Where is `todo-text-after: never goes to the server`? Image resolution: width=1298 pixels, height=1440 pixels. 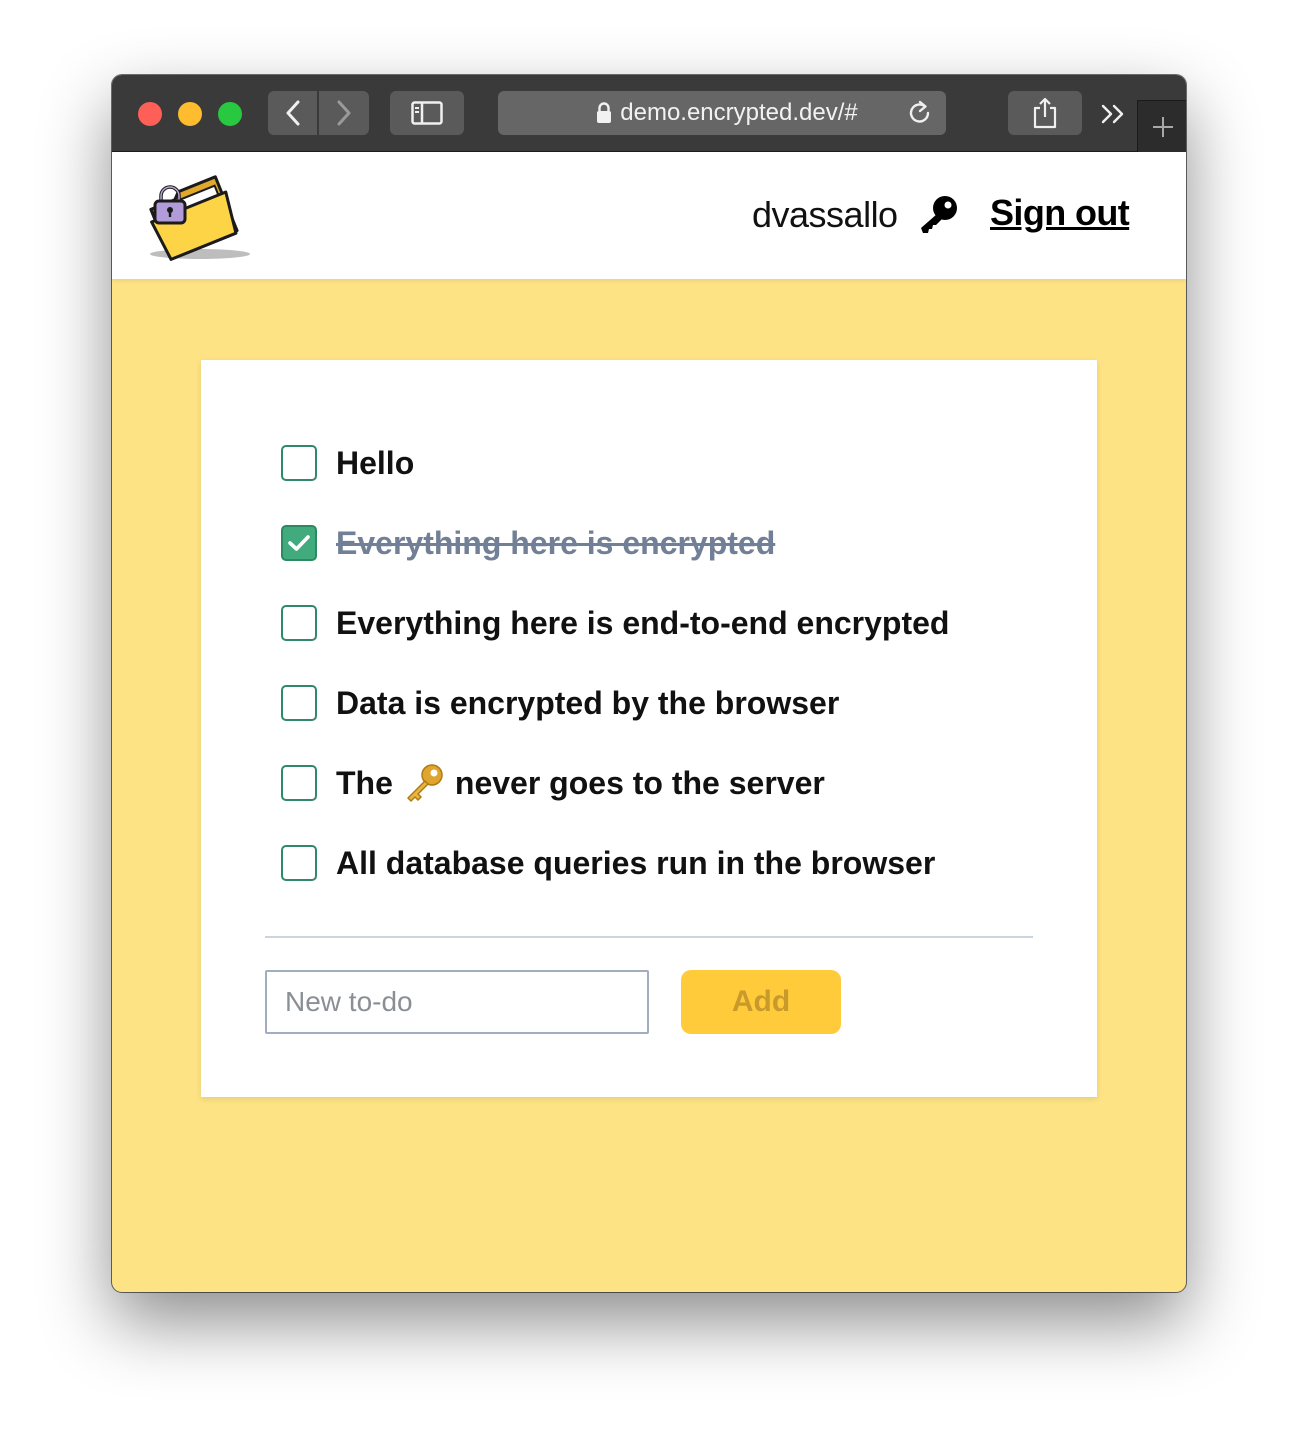
todo-text-after: never goes to the server is located at coordinates (639, 782).